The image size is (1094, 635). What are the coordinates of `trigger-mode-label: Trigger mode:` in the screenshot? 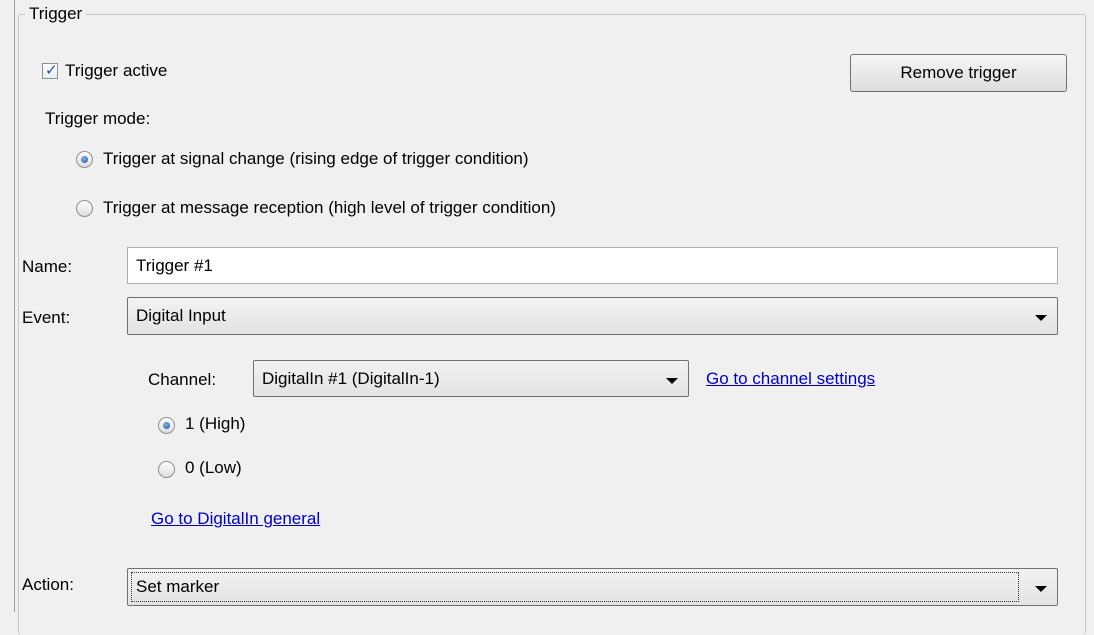 It's located at (98, 118).